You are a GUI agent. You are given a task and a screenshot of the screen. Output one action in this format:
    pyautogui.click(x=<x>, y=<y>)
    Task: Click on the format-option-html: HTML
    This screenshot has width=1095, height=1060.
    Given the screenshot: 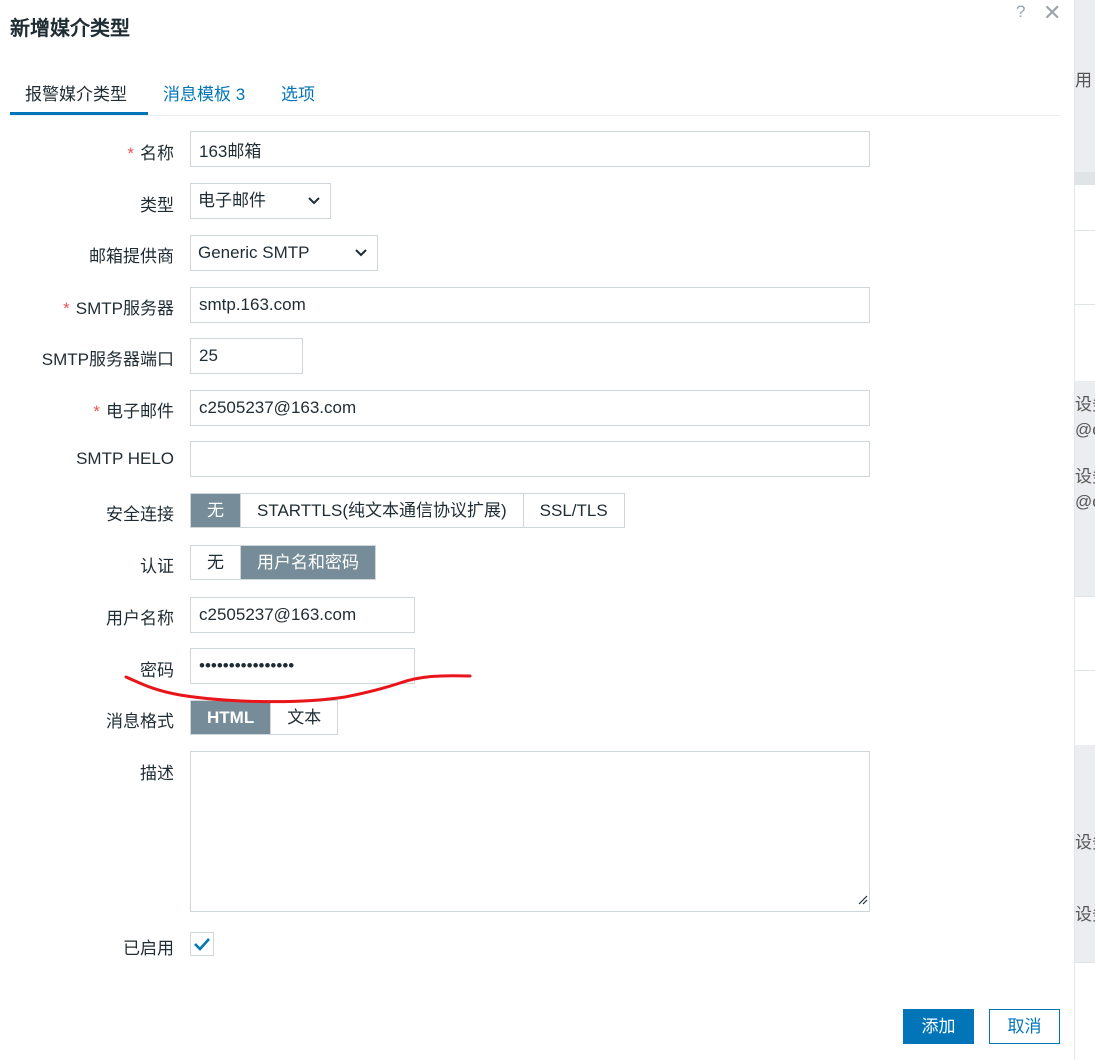 What is the action you would take?
    pyautogui.click(x=231, y=717)
    